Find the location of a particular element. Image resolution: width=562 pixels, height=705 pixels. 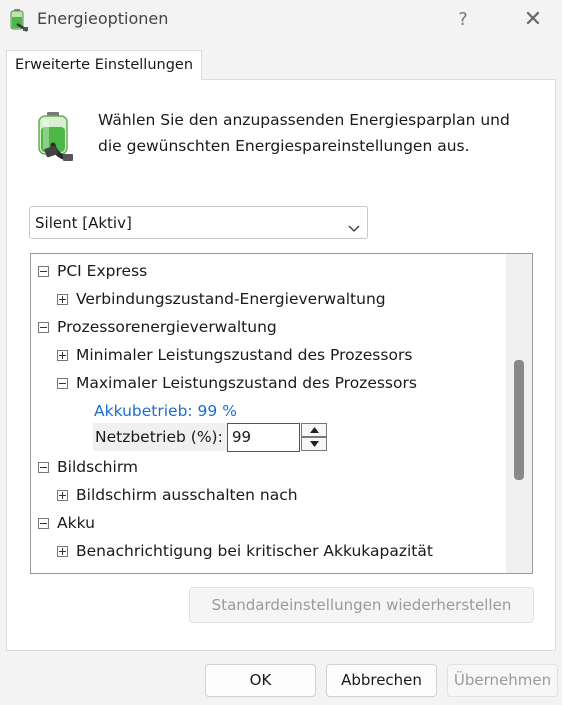

ac-setting-label: Netzbetrieb (%): is located at coordinates (160, 437).